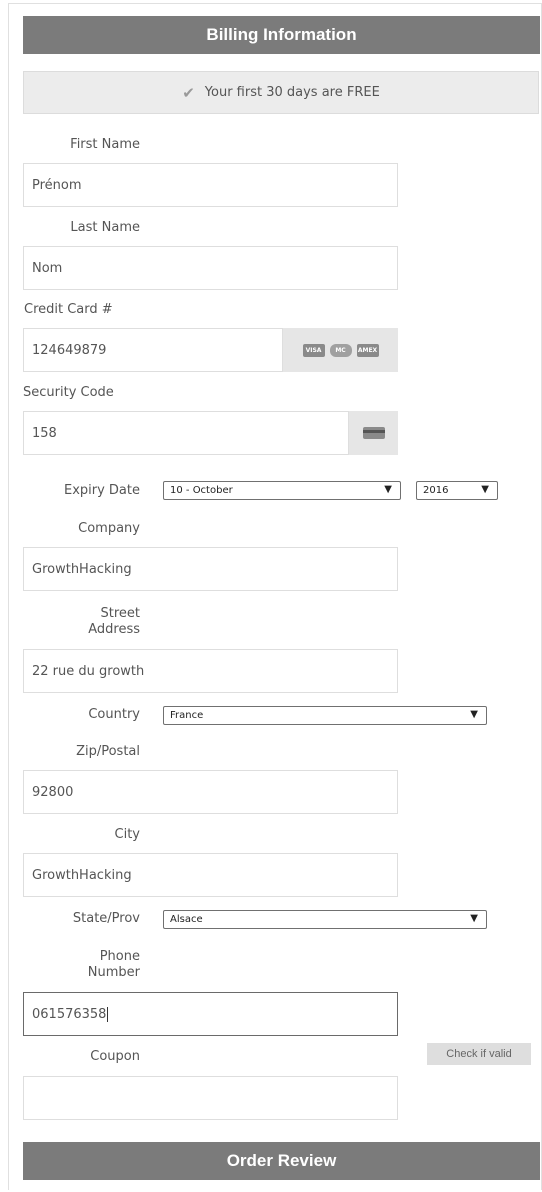 The height and width of the screenshot is (1192, 542). What do you see at coordinates (436, 490) in the screenshot?
I see `expiry-year-value: 2016` at bounding box center [436, 490].